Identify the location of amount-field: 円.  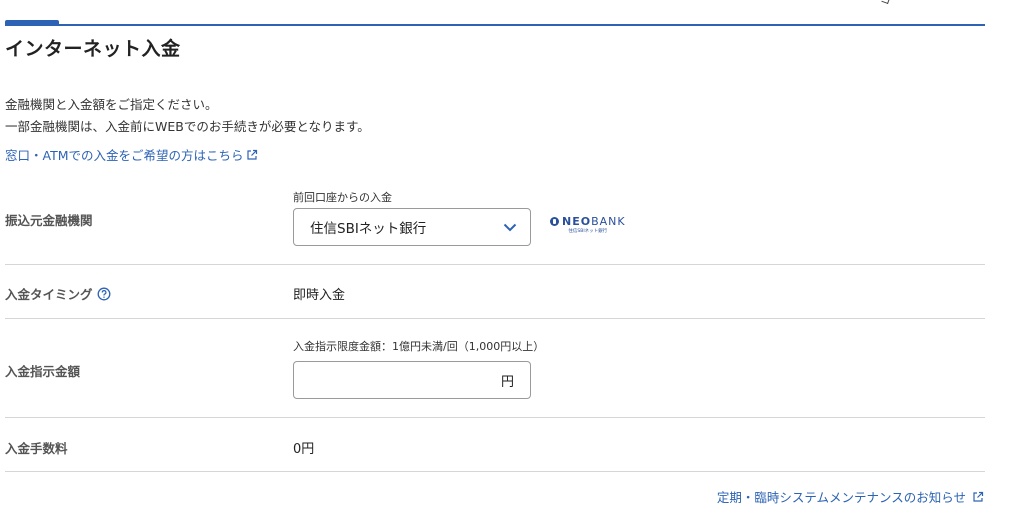
(412, 380).